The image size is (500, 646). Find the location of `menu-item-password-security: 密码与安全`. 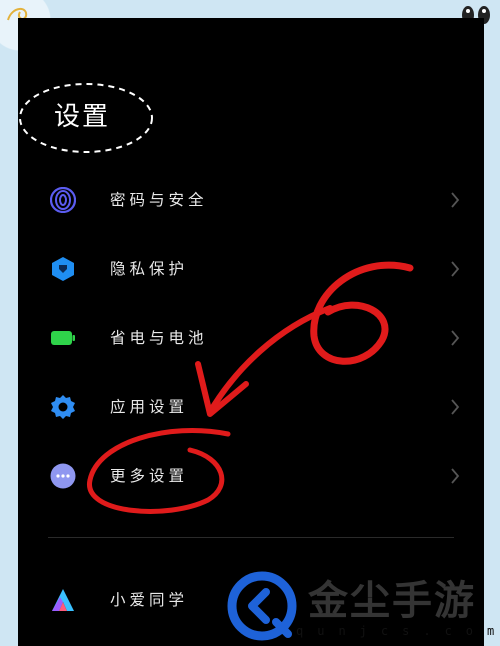

menu-item-password-security: 密码与安全 is located at coordinates (251, 200).